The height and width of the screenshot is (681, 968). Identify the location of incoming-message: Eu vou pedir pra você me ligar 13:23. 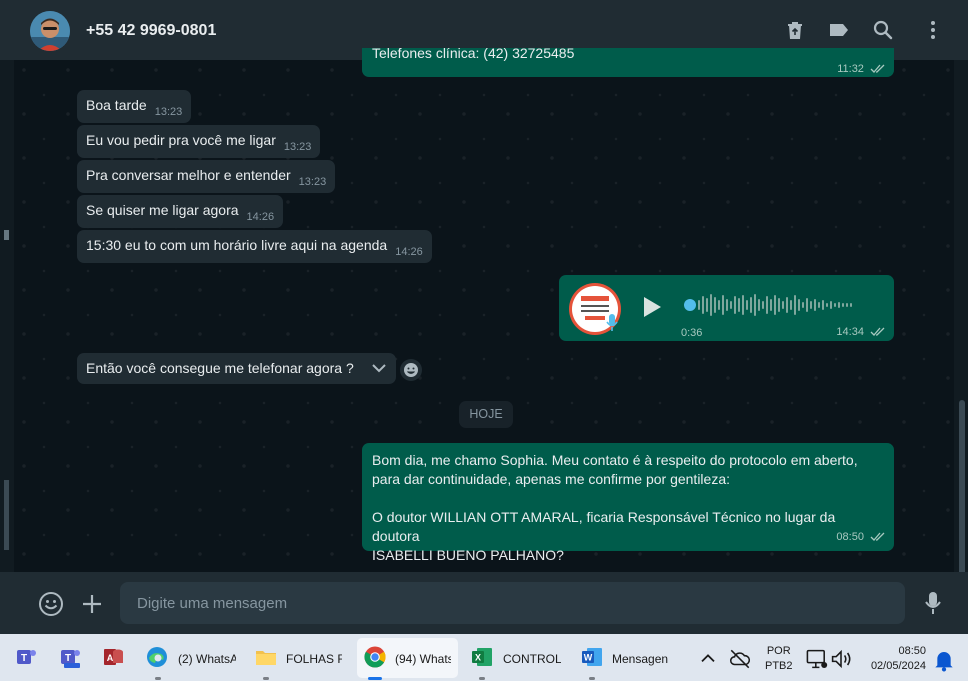
(199, 141).